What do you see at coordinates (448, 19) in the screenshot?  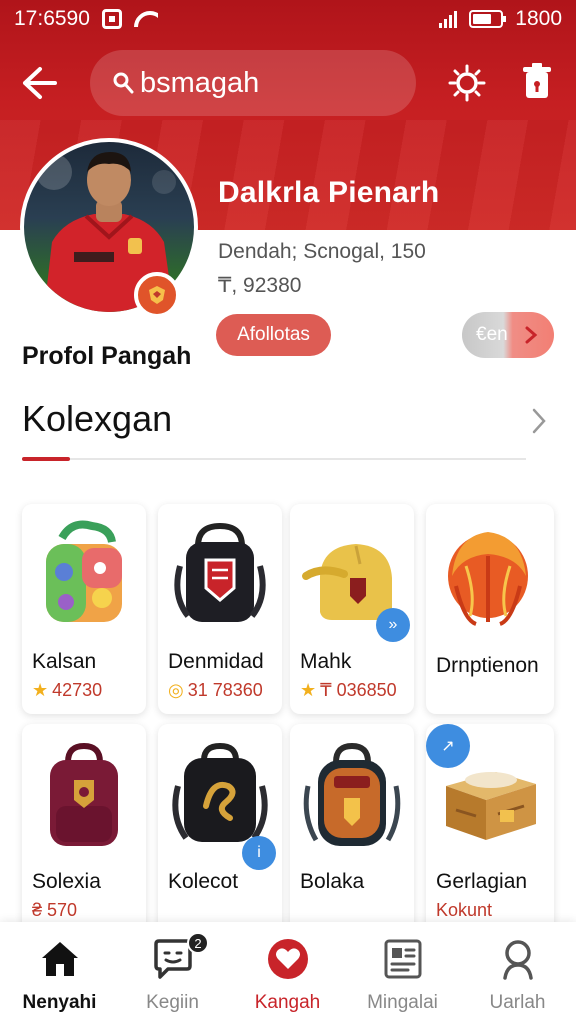 I see `signal-icon` at bounding box center [448, 19].